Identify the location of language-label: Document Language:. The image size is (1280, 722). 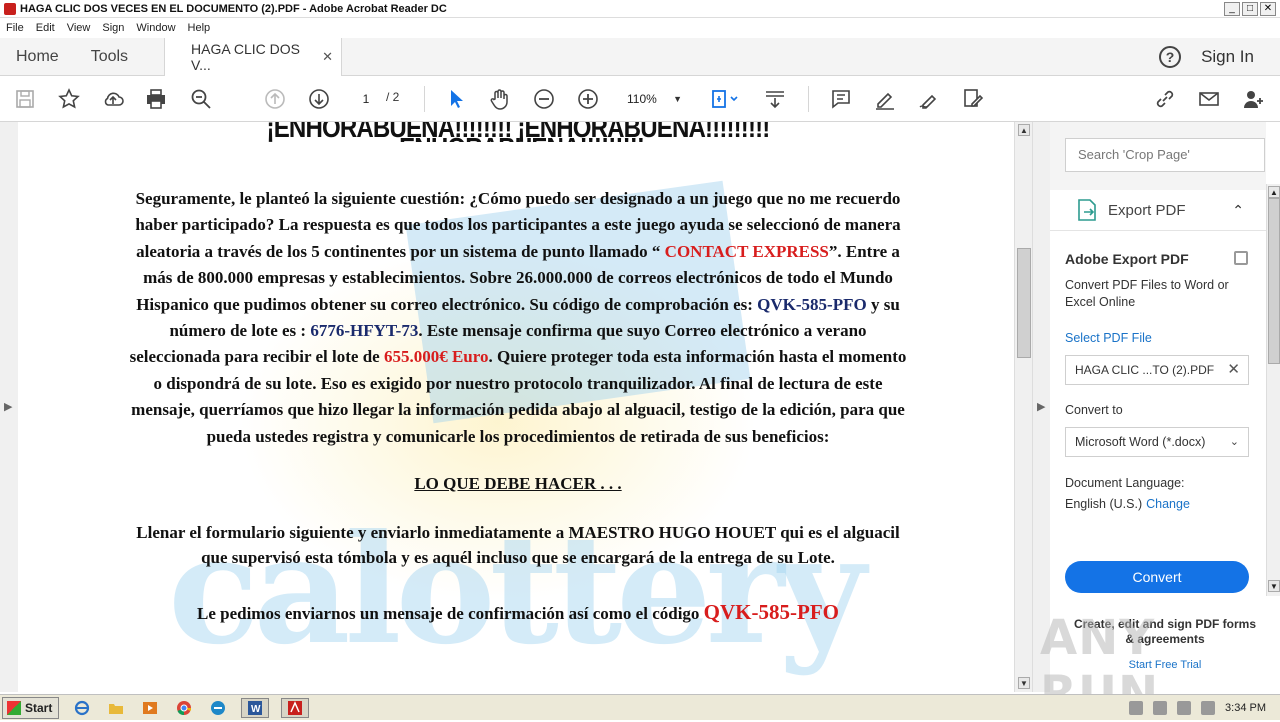
(1125, 483).